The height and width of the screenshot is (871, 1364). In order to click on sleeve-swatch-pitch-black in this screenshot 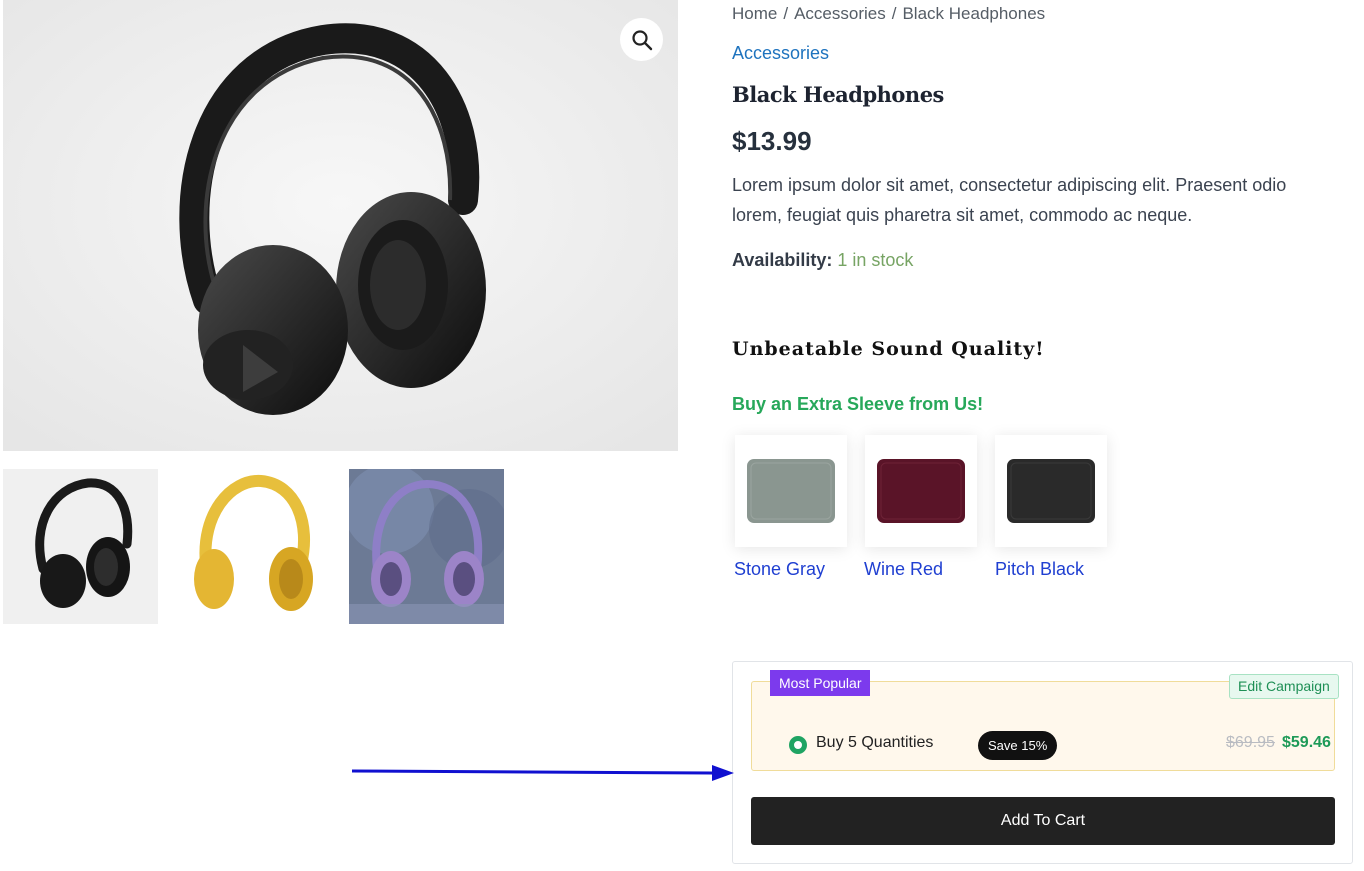, I will do `click(1051, 491)`.